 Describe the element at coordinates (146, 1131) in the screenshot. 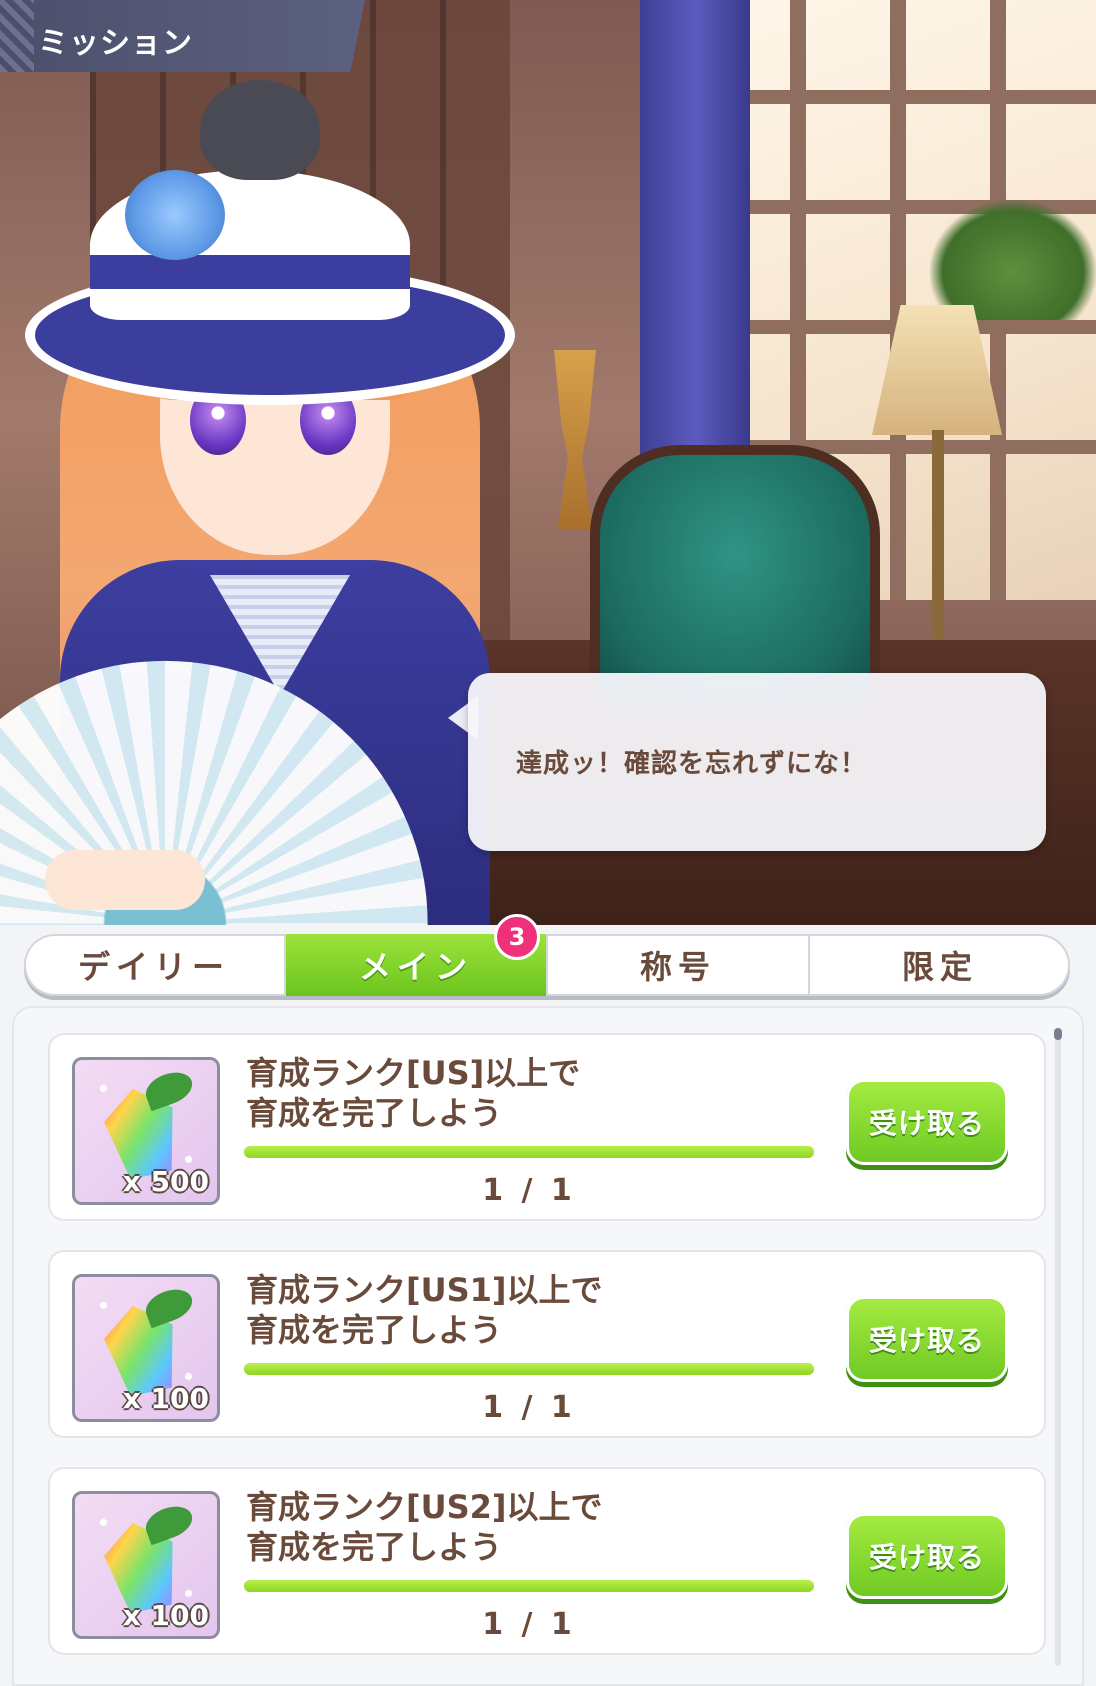

I see `reward-item: x 500` at that location.